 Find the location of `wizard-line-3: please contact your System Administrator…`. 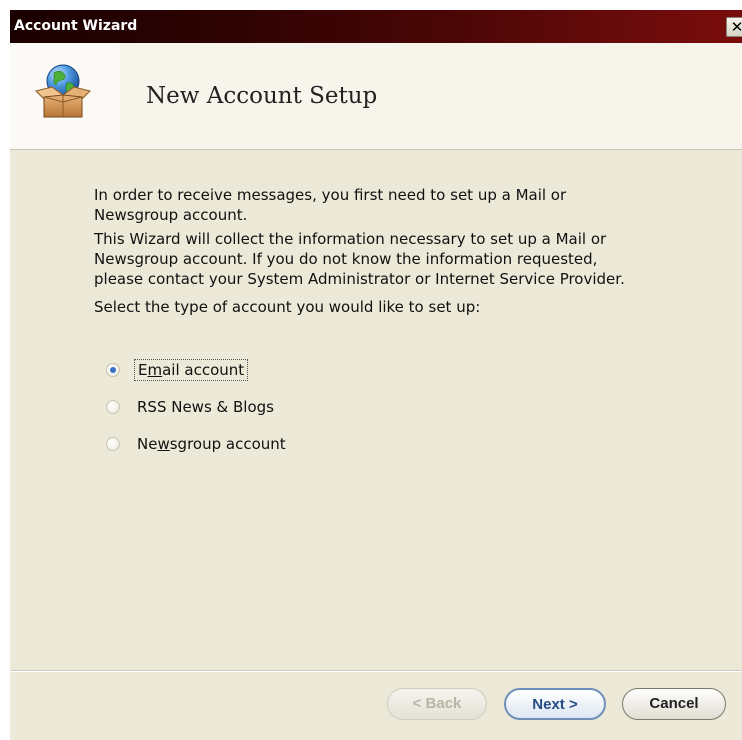

wizard-line-3: please contact your System Administrator… is located at coordinates (359, 279).